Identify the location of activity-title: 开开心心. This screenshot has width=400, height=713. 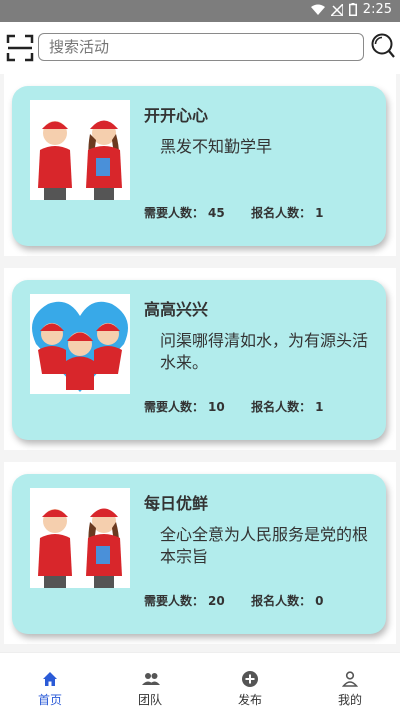
(176, 115).